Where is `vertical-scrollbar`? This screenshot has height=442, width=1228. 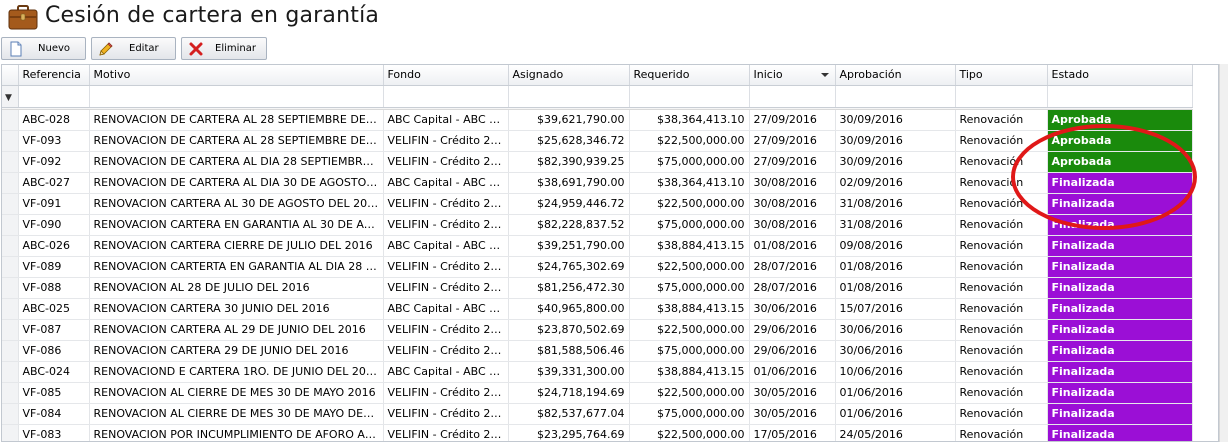
vertical-scrollbar is located at coordinates (1223, 253).